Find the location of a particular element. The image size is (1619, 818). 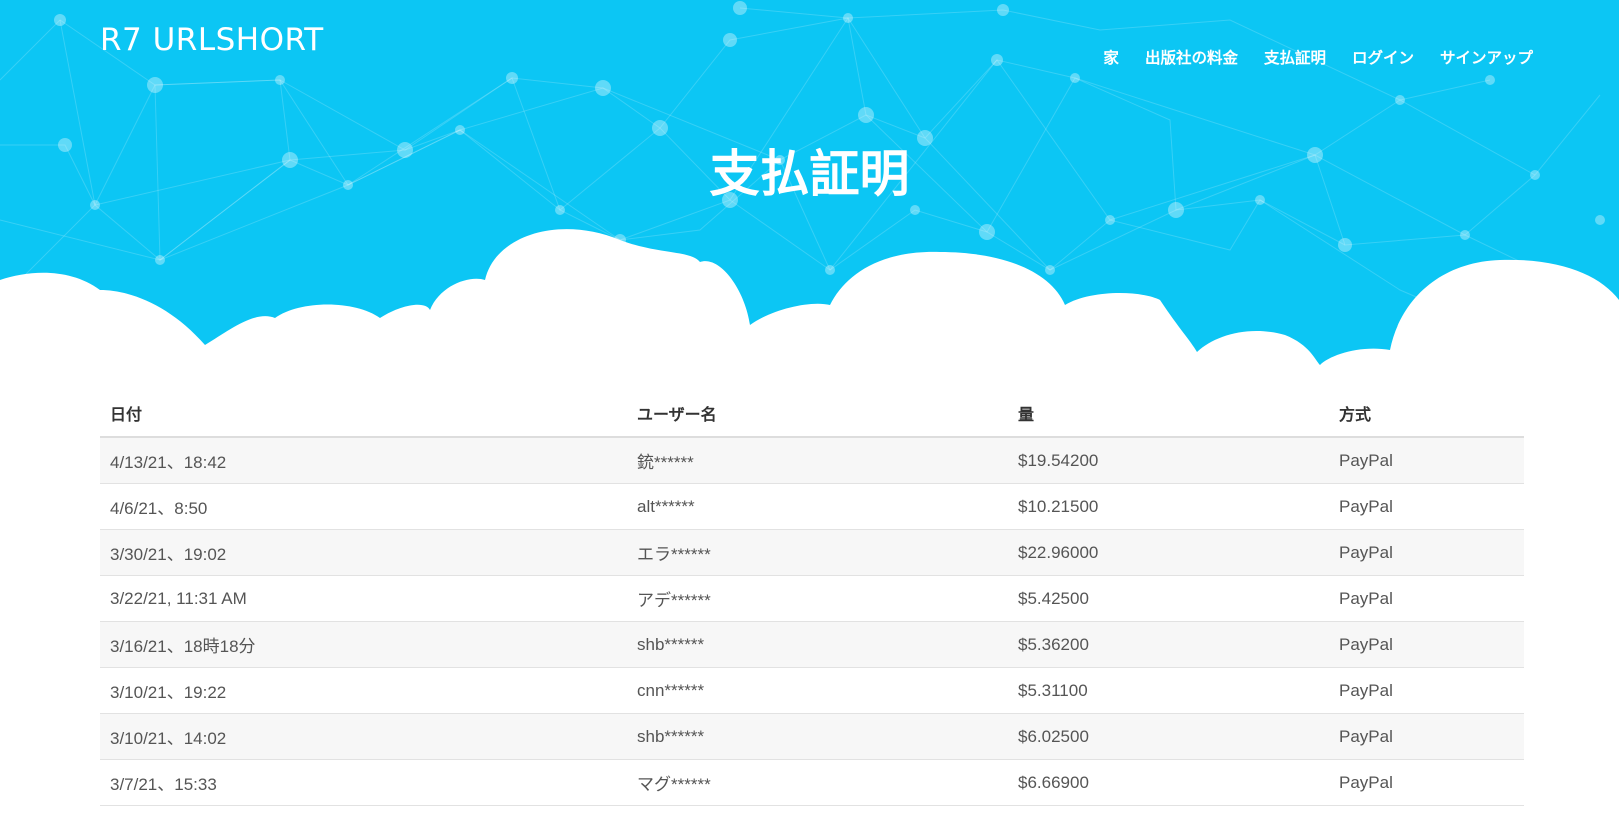

column-header-date: 日付 is located at coordinates (363, 414).